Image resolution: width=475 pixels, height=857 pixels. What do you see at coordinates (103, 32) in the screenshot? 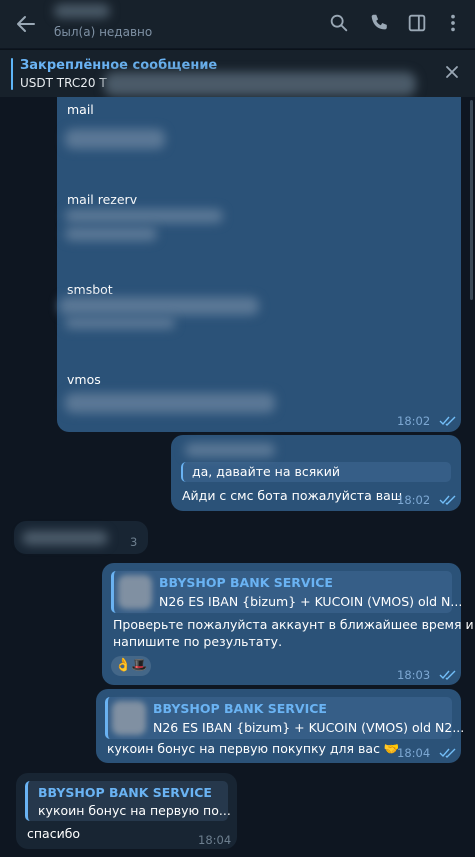
I see `peer-status: был(а) недавно` at bounding box center [103, 32].